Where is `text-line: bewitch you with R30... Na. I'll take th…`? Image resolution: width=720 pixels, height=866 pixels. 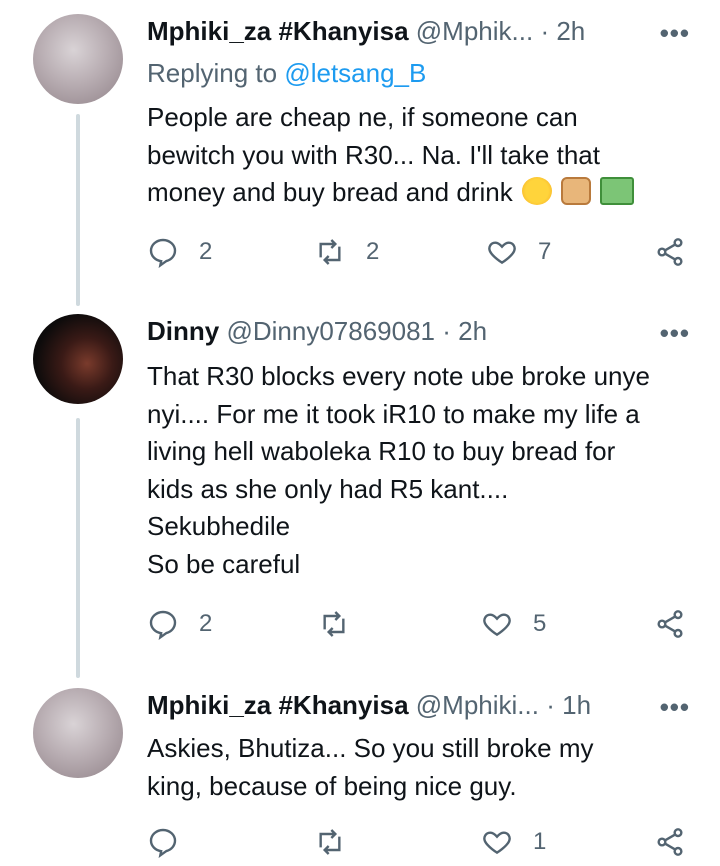
text-line: bewitch you with R30... Na. I'll take th… is located at coordinates (373, 154).